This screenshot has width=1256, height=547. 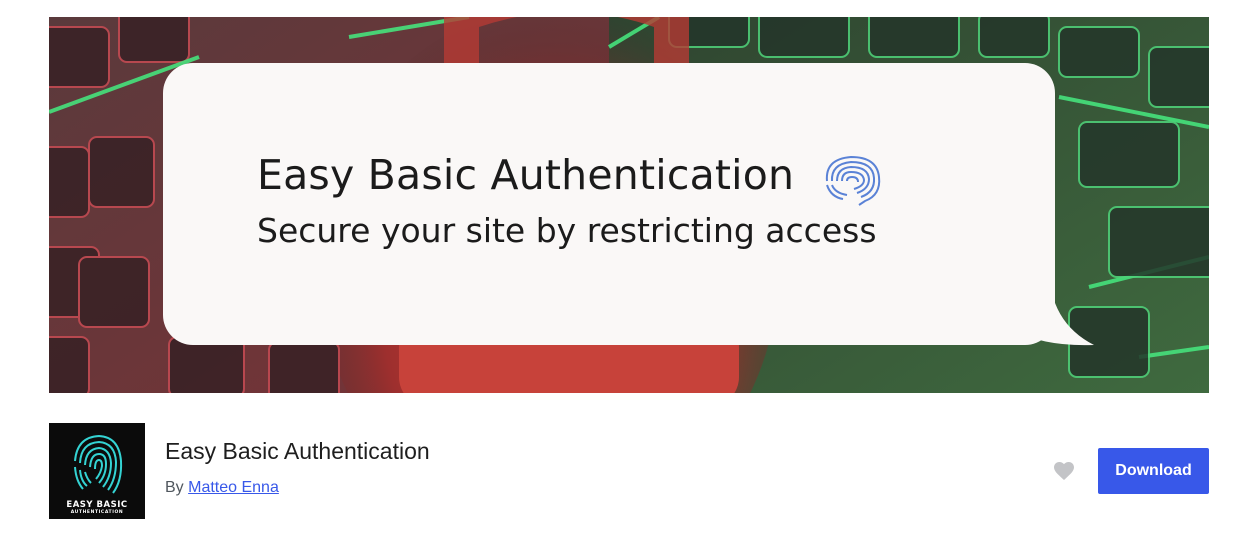 What do you see at coordinates (174, 487) in the screenshot?
I see `by-label: By` at bounding box center [174, 487].